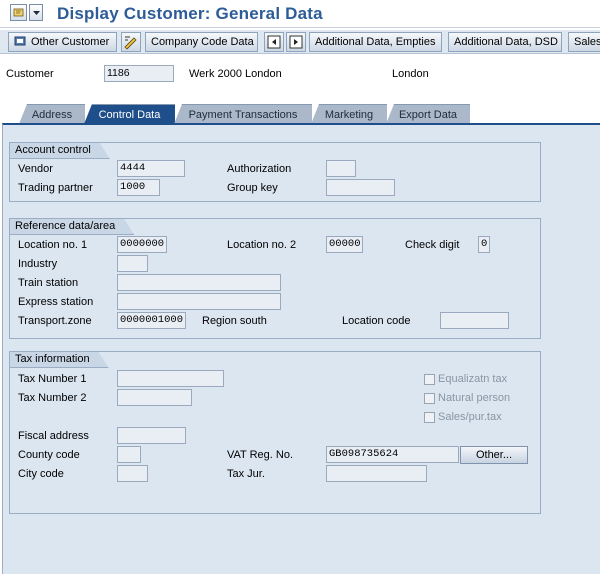 This screenshot has height=574, width=600. Describe the element at coordinates (41, 474) in the screenshot. I see `city-code-label: City code` at that location.